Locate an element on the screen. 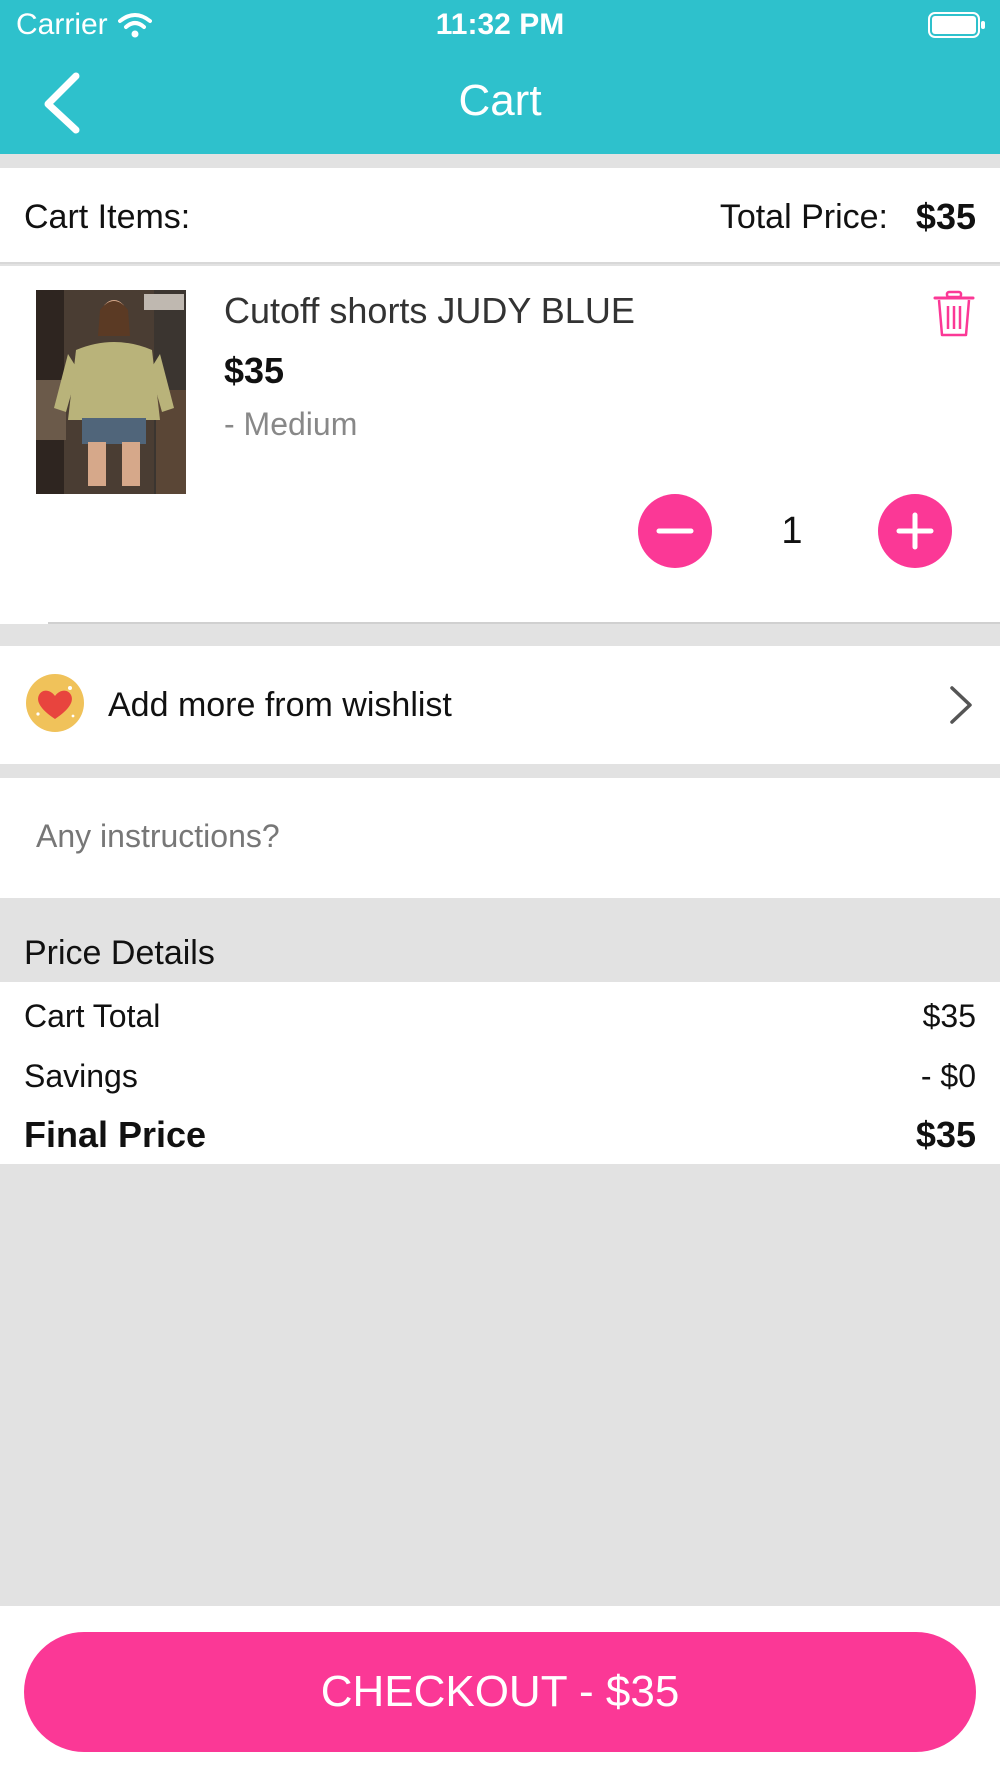 The height and width of the screenshot is (1778, 1000). decrease-quantity-button is located at coordinates (675, 531).